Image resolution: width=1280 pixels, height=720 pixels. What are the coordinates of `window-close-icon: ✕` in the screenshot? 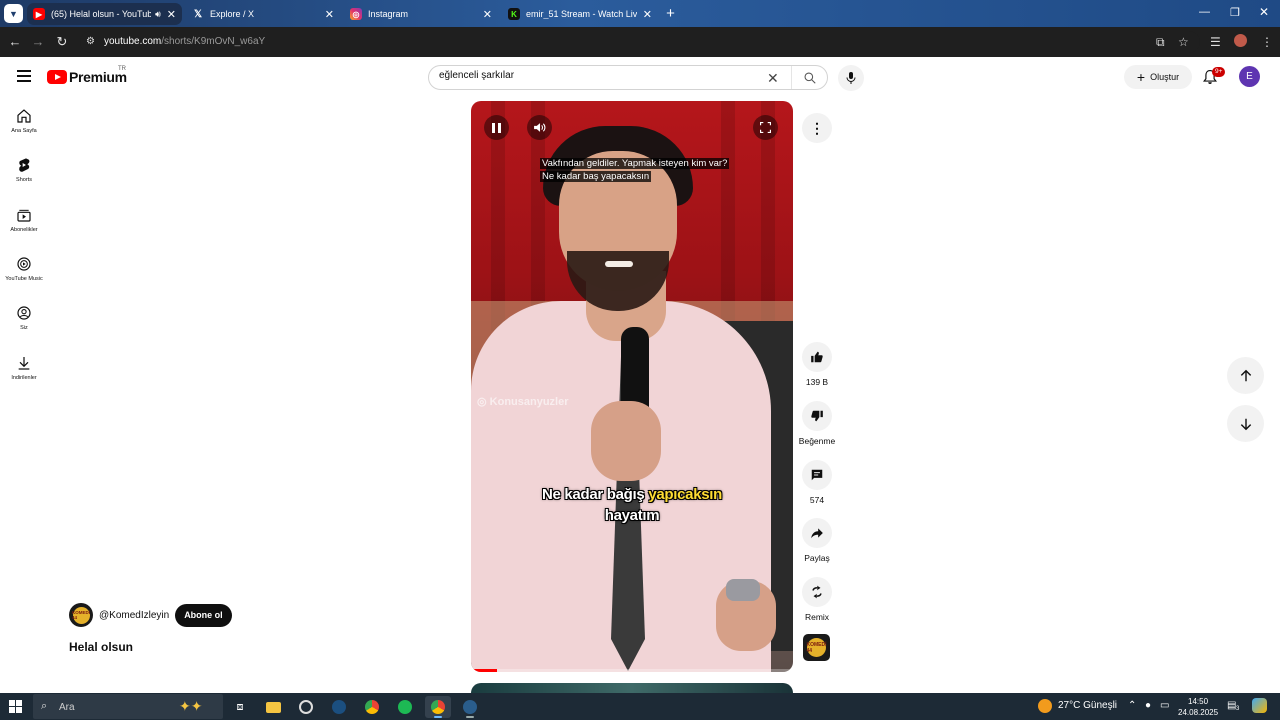 It's located at (1264, 12).